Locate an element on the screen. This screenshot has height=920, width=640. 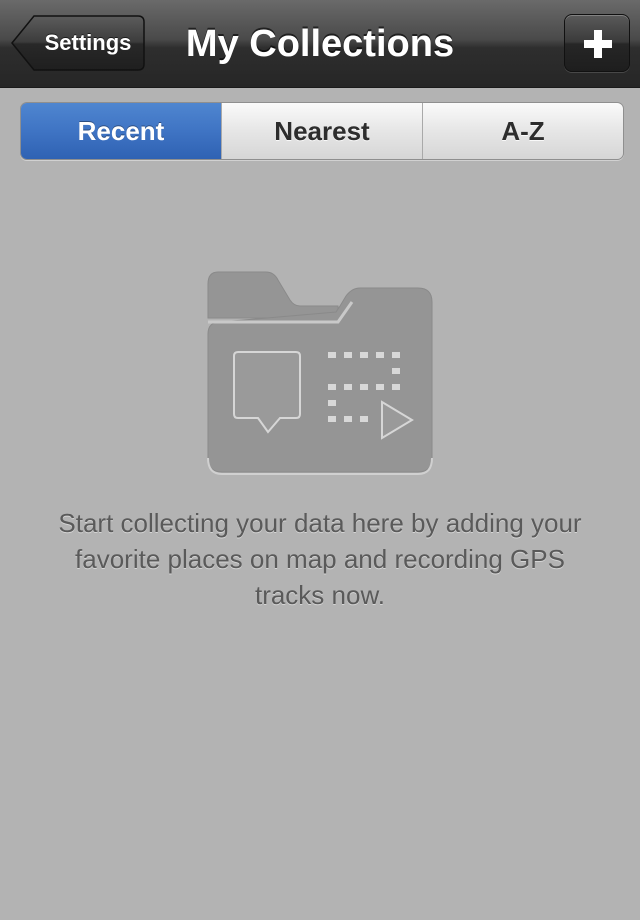
settings-back-button: Settings is located at coordinates (78, 43).